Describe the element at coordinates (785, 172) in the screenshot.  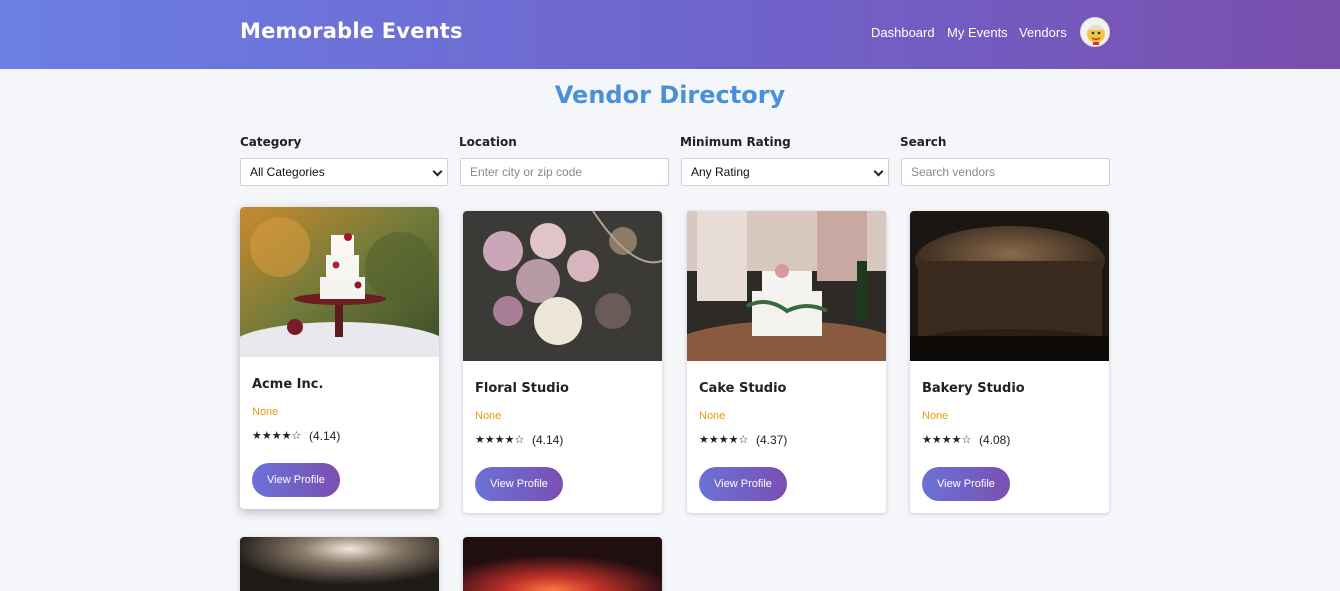
I see `rating-select: Any Rating` at that location.